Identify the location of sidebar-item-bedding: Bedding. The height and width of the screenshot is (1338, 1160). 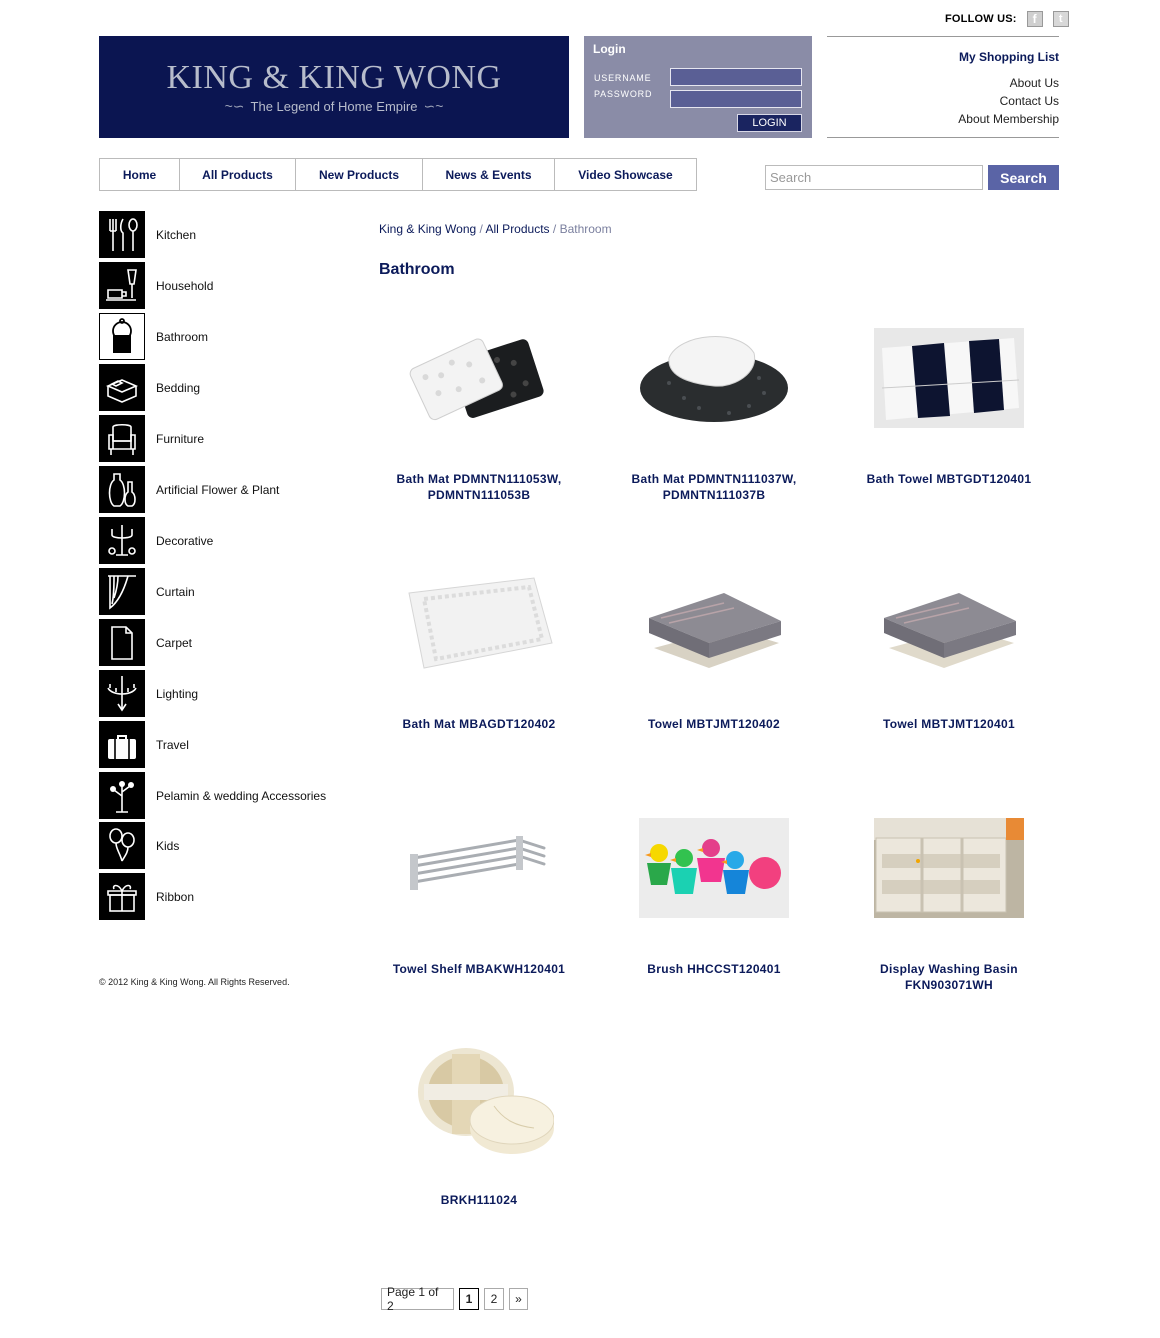
(219, 387).